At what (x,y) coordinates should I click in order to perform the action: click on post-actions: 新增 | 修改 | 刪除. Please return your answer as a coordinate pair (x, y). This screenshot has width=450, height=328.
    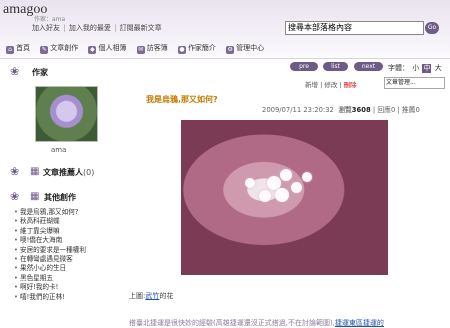
    Looking at the image, I should click on (331, 85).